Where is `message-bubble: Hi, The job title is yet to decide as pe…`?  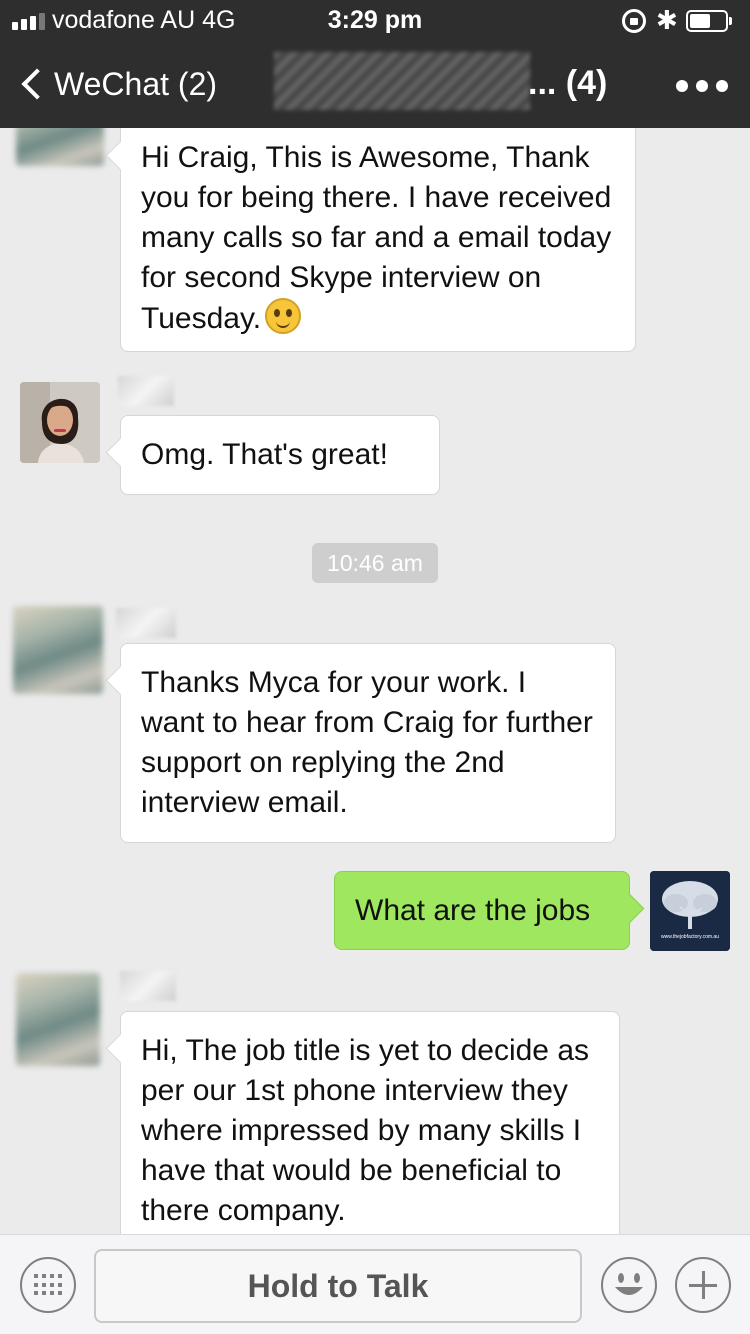 message-bubble: Hi, The job title is yet to decide as pe… is located at coordinates (370, 1122).